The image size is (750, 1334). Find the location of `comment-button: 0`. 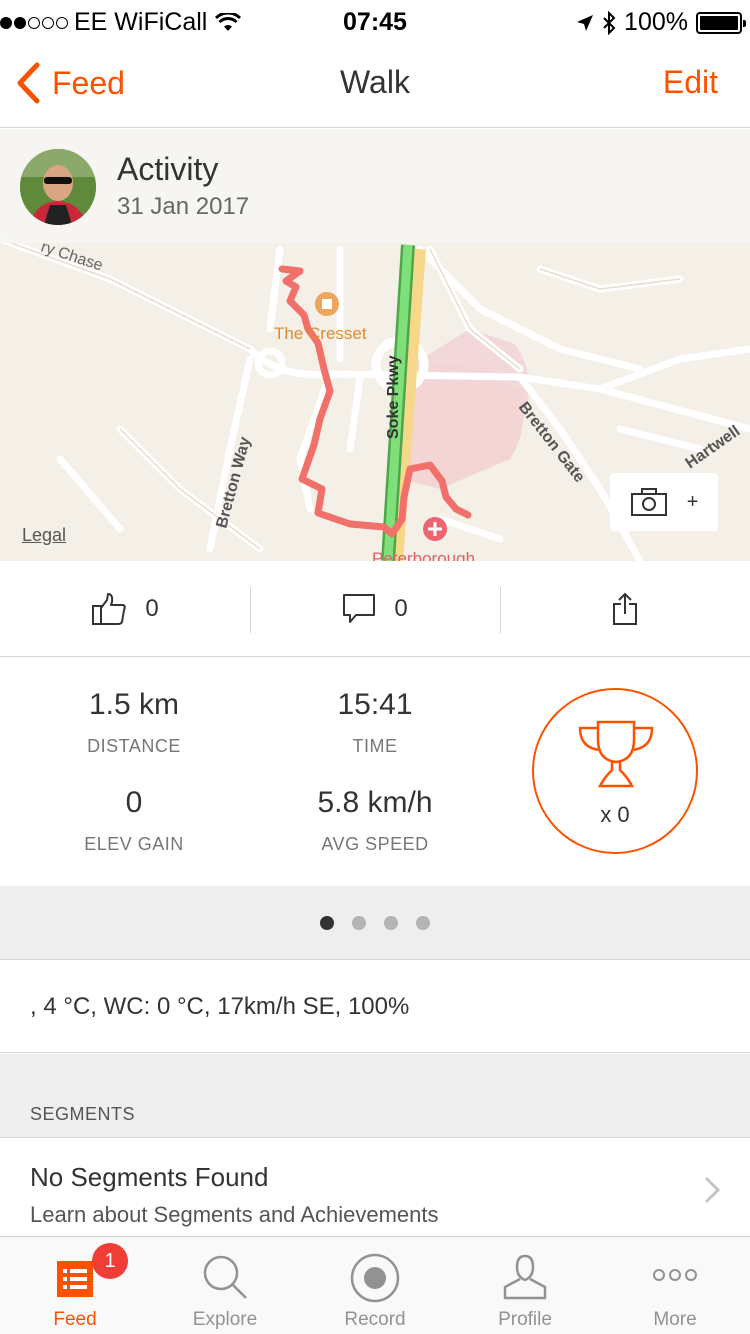

comment-button: 0 is located at coordinates (375, 608).